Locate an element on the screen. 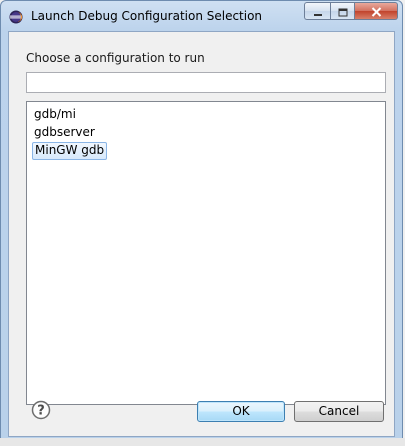 This screenshot has height=446, width=405. close-button is located at coordinates (376, 11).